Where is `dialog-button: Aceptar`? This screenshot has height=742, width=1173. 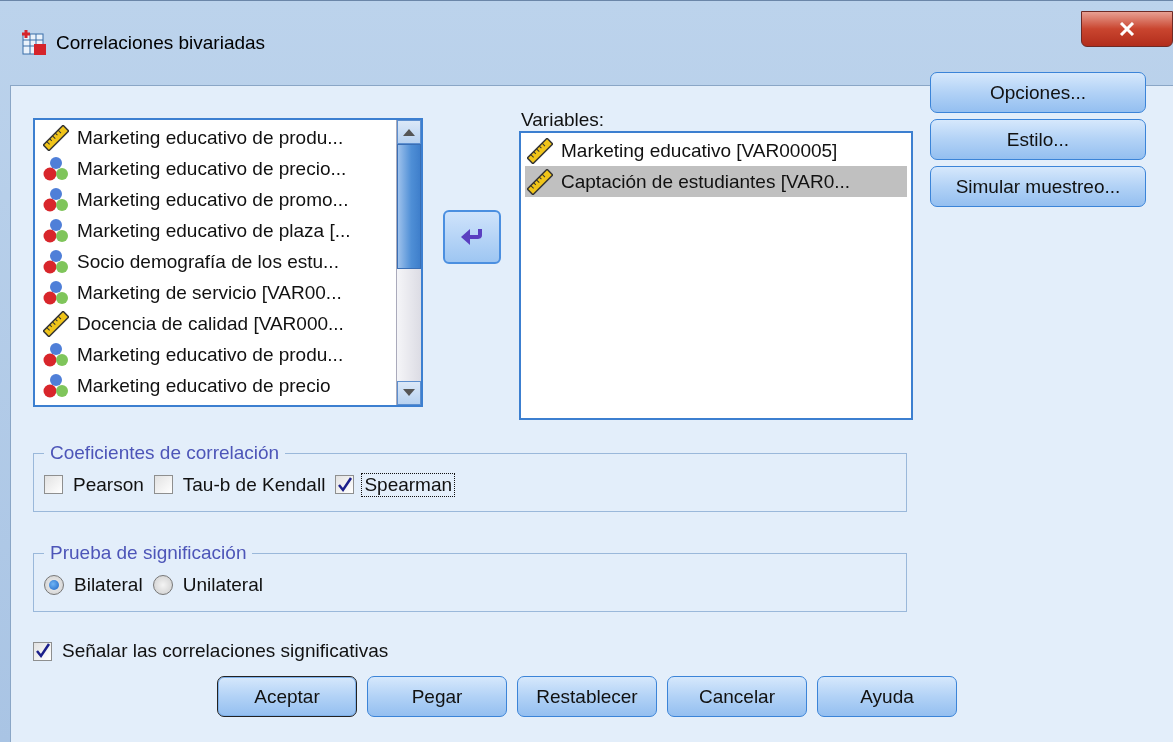 dialog-button: Aceptar is located at coordinates (287, 696).